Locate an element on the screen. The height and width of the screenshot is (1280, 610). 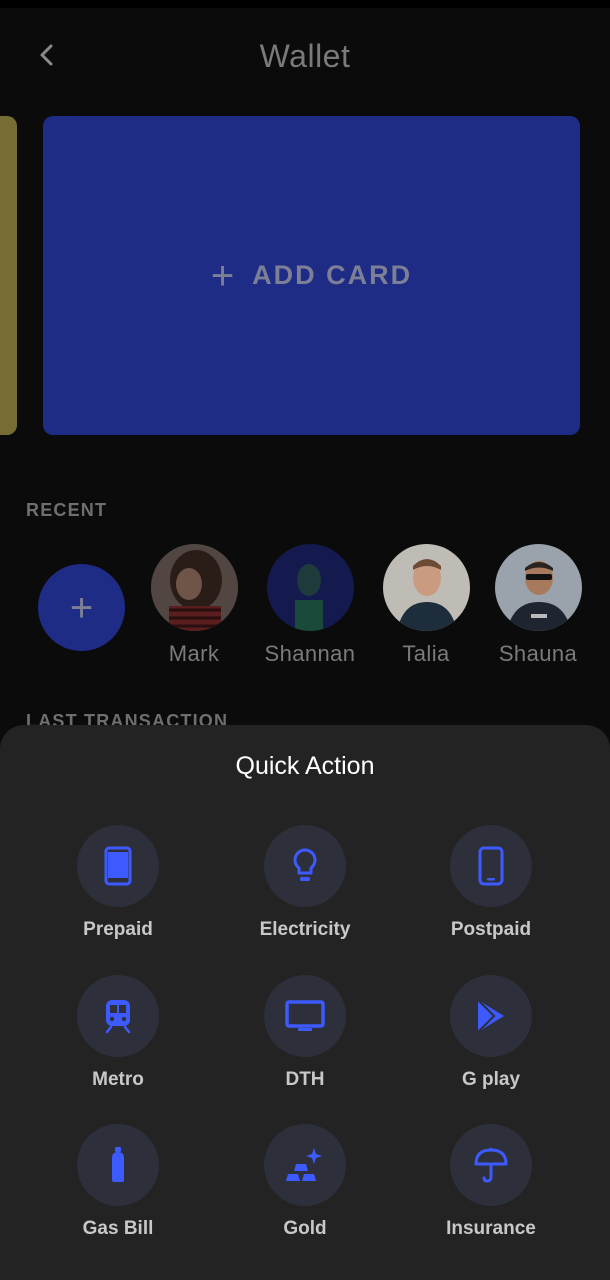
tv-icon is located at coordinates (305, 1015).